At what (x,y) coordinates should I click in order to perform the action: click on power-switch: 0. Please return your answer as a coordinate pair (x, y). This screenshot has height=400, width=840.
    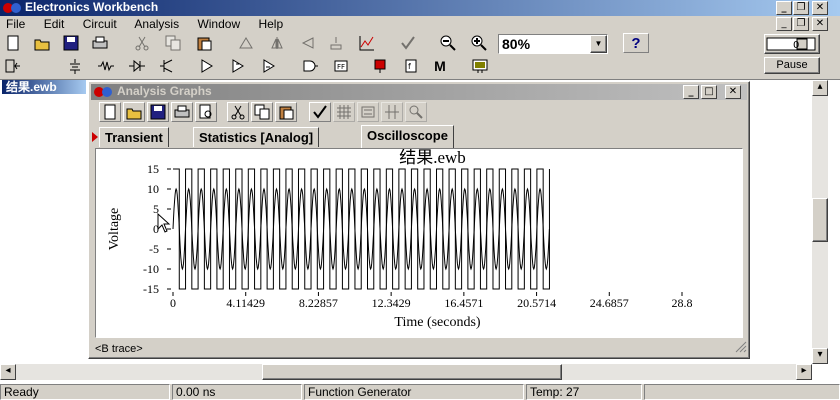
    Looking at the image, I should click on (792, 44).